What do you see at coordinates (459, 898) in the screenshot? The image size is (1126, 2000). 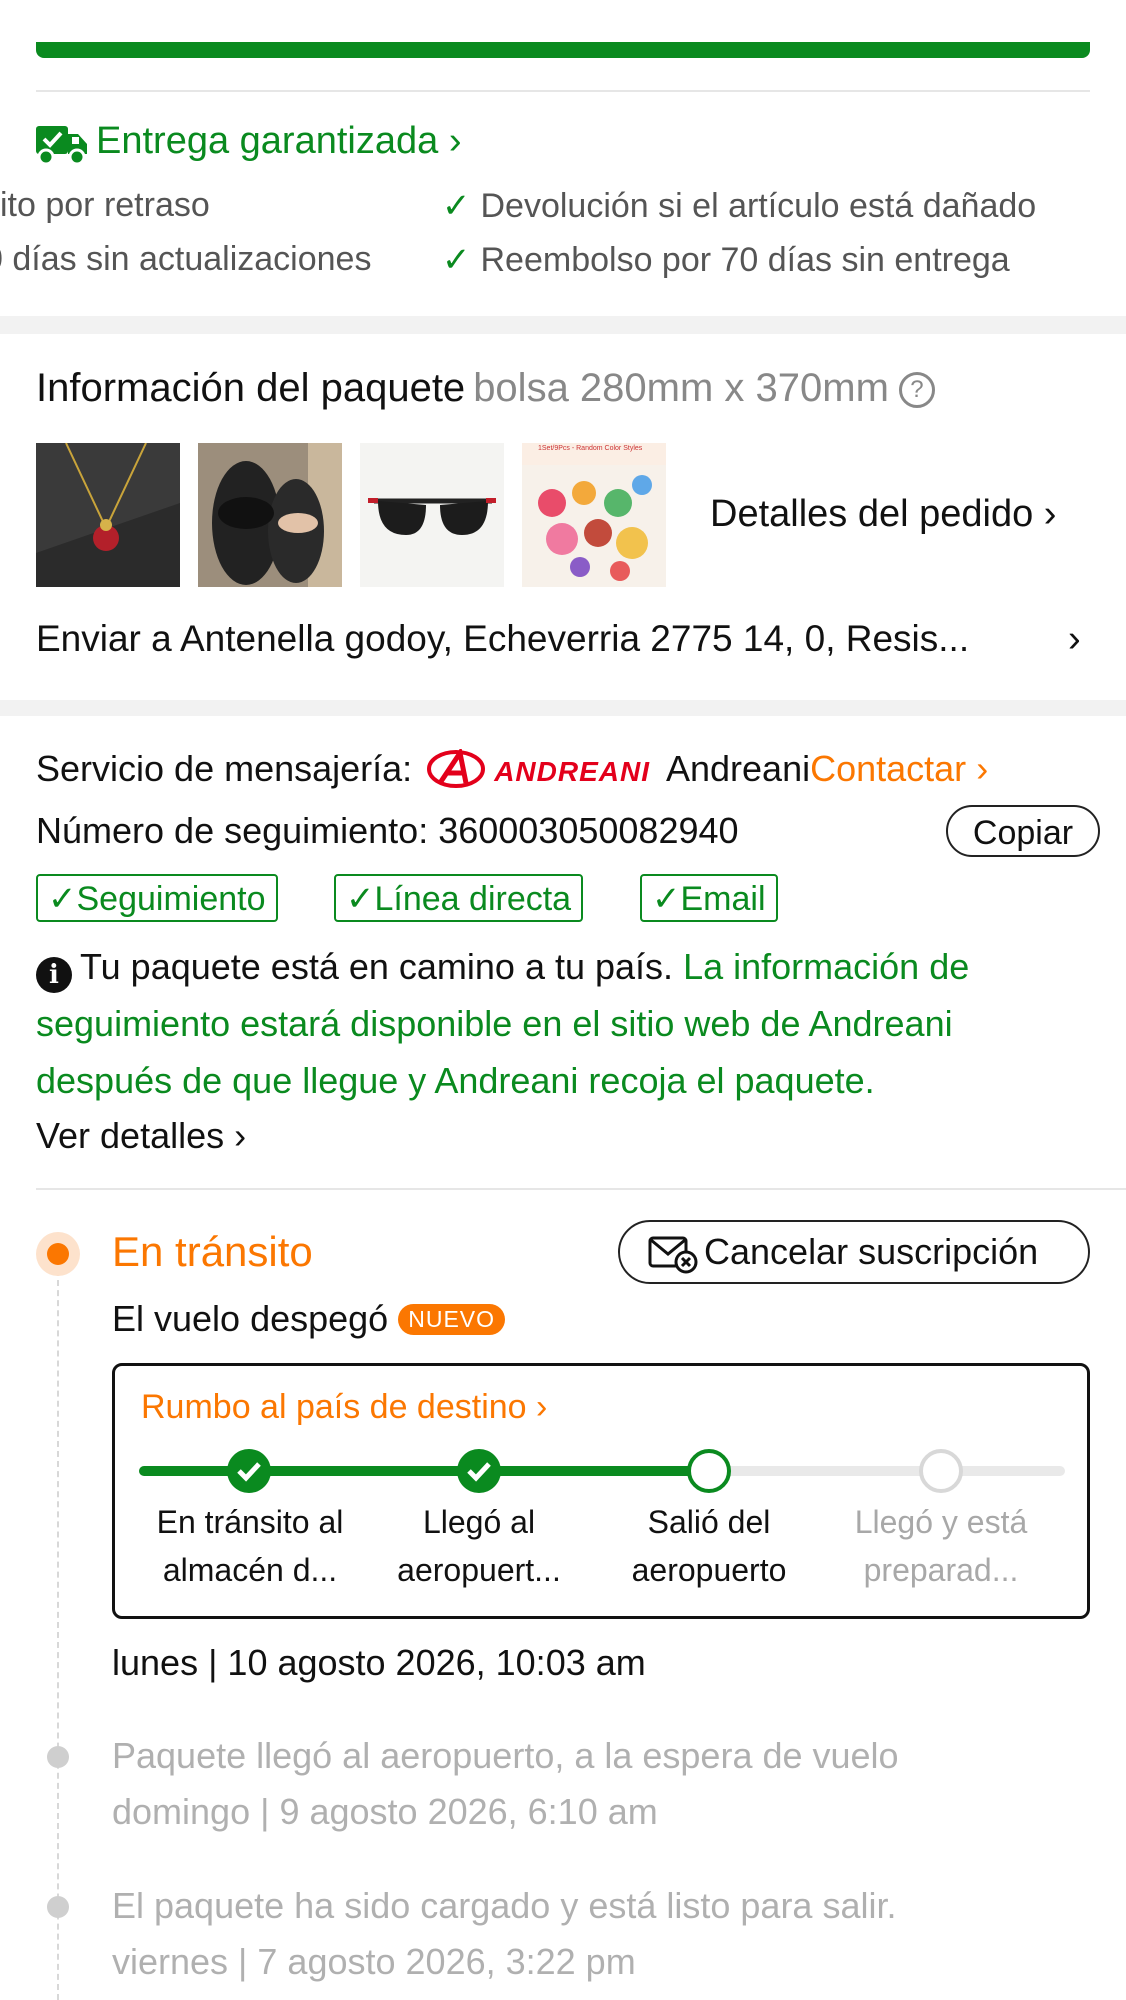 I see `hotline-tag: ✓Línea directa` at bounding box center [459, 898].